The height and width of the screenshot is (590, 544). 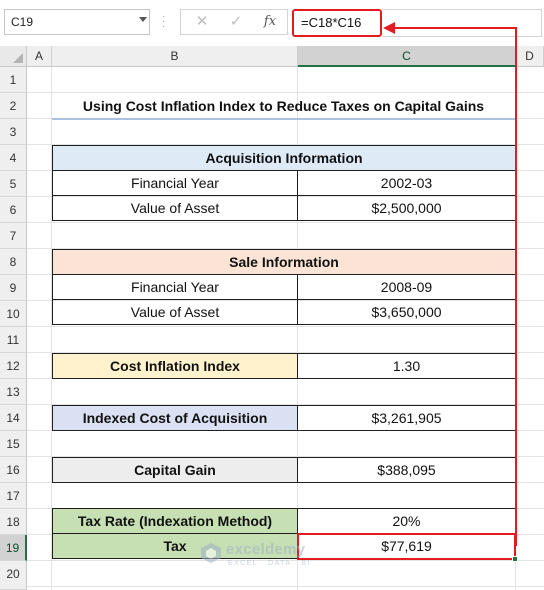 I want to click on enter-icon: ✓, so click(x=236, y=22).